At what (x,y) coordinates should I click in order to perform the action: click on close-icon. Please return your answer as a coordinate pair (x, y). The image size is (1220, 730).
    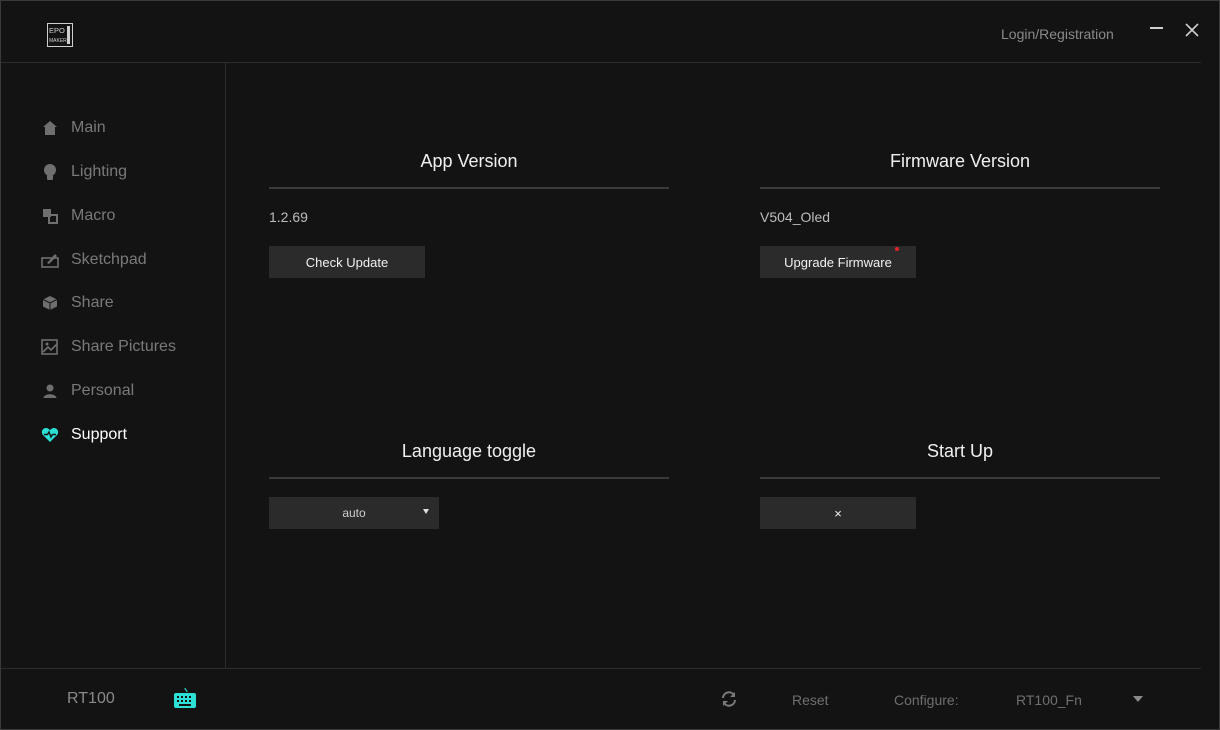
    Looking at the image, I should click on (1192, 30).